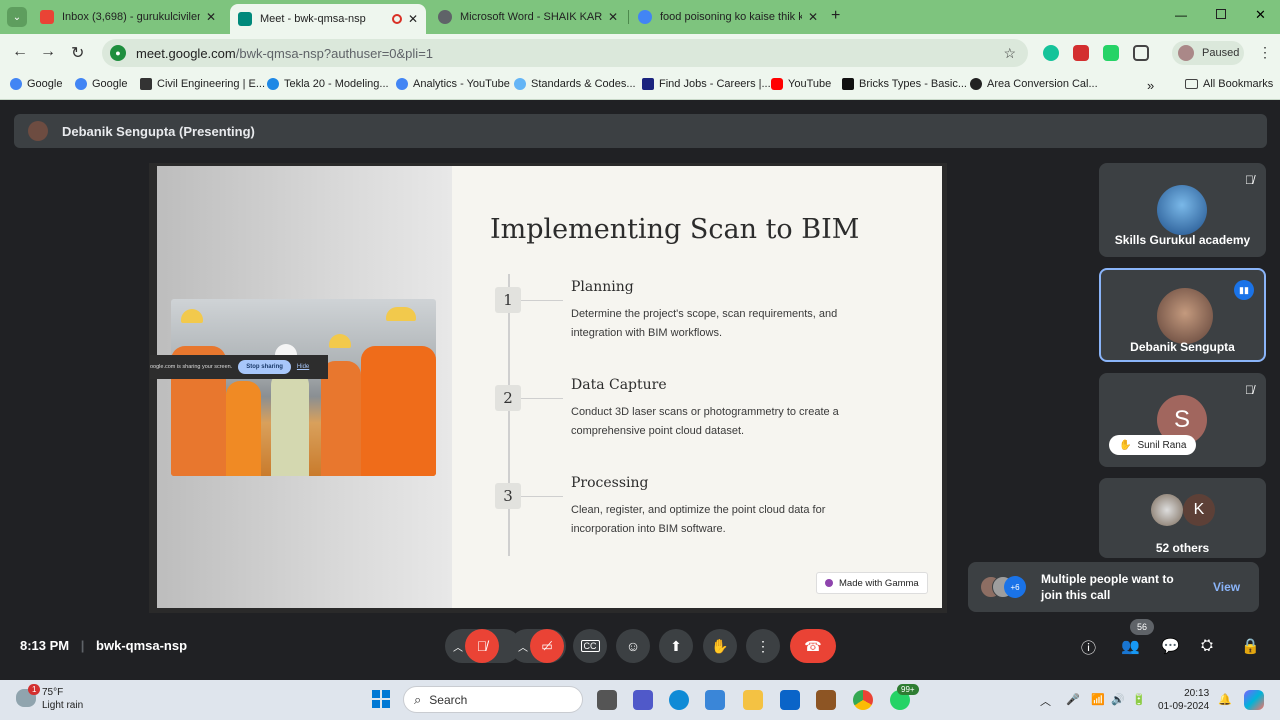 The height and width of the screenshot is (720, 1280). Describe the element at coordinates (1098, 699) in the screenshot. I see `wifi-icon: 📶` at that location.